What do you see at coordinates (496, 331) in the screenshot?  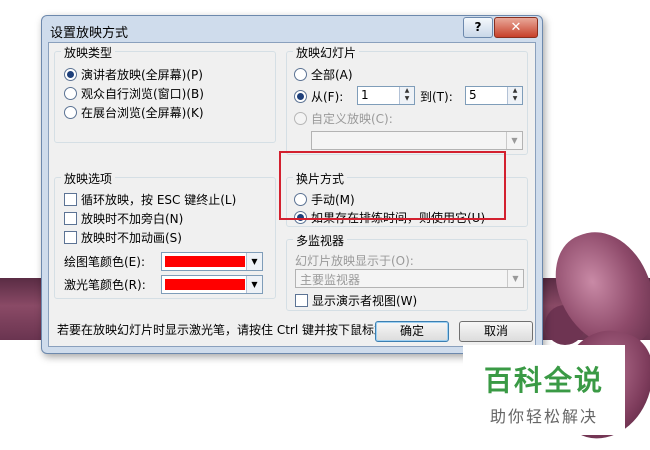 I see `cancel-button: 取消` at bounding box center [496, 331].